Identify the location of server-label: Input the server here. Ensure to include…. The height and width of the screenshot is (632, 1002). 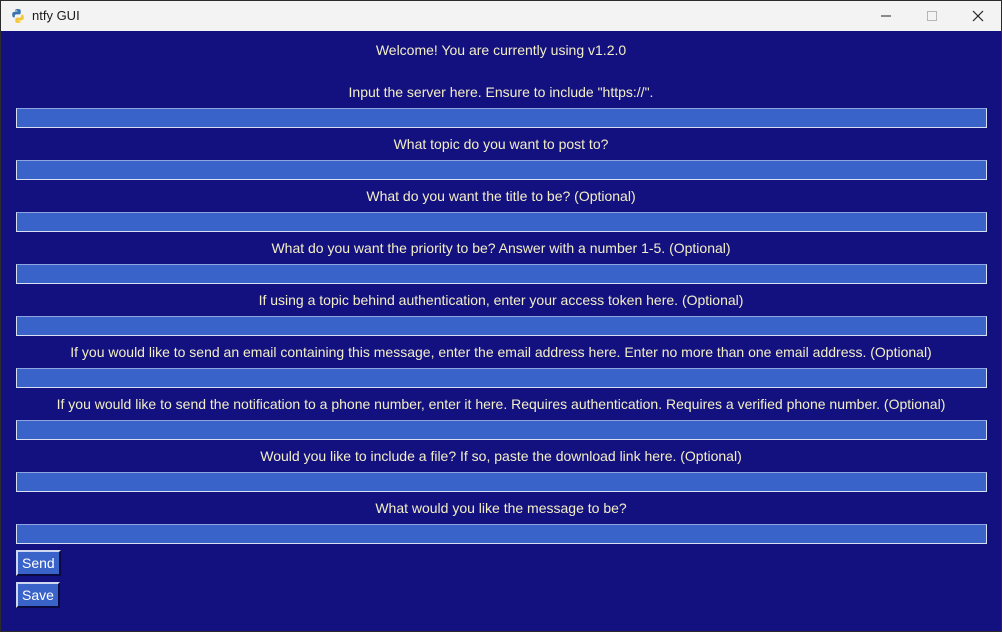
(501, 92).